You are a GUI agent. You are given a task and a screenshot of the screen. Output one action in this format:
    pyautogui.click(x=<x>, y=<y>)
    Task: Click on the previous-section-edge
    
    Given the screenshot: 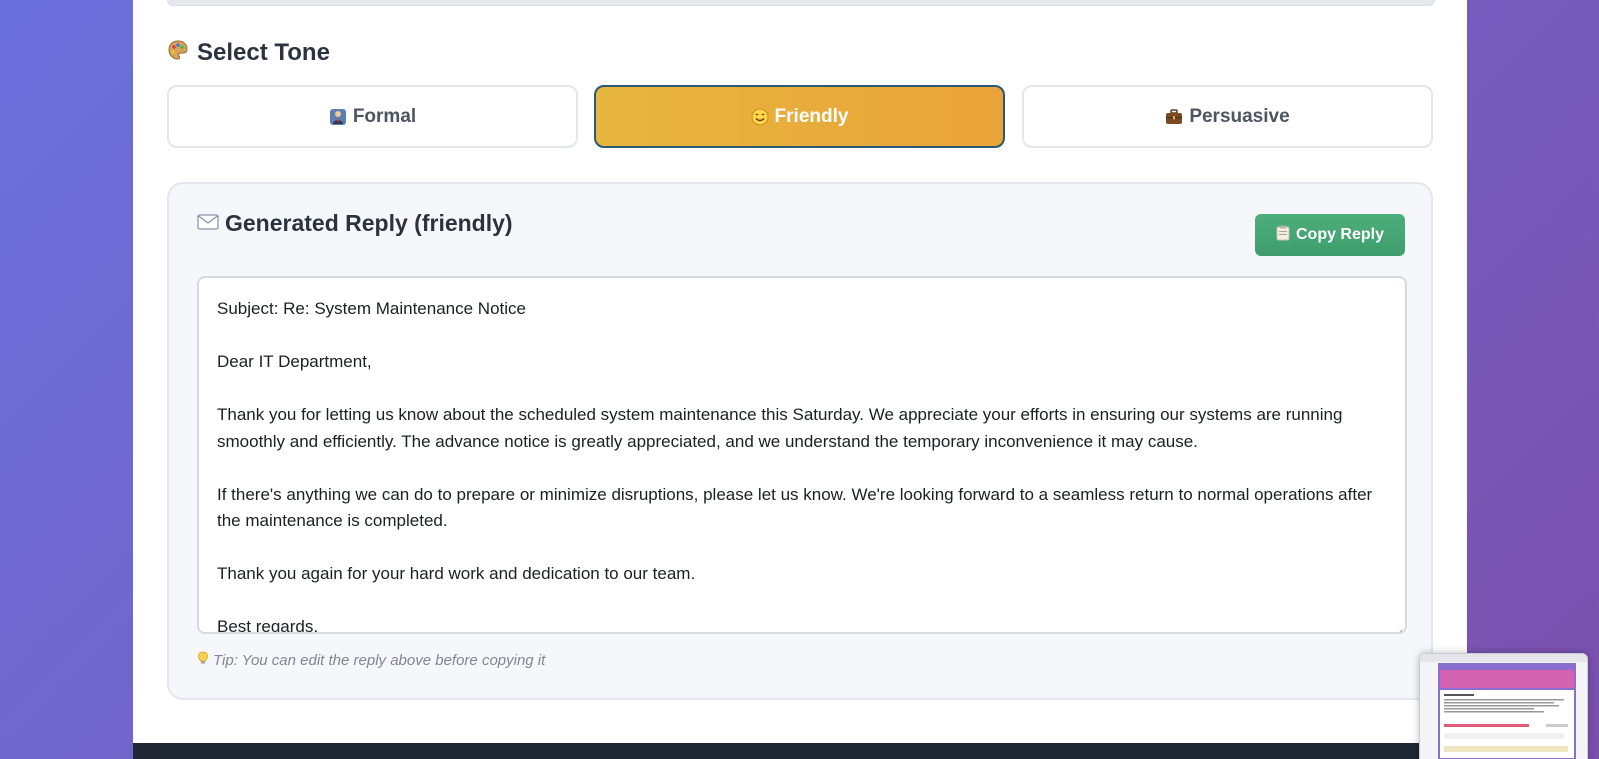 What is the action you would take?
    pyautogui.click(x=801, y=3)
    